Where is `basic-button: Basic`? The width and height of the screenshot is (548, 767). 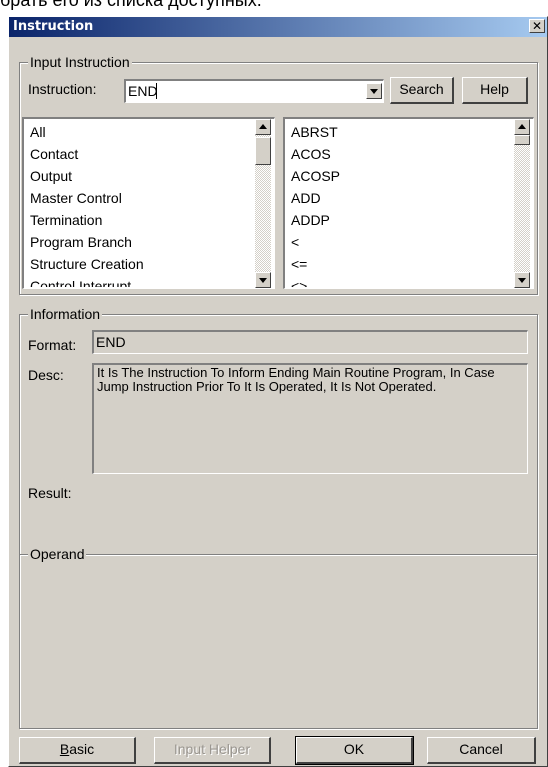
basic-button: Basic is located at coordinates (77, 750).